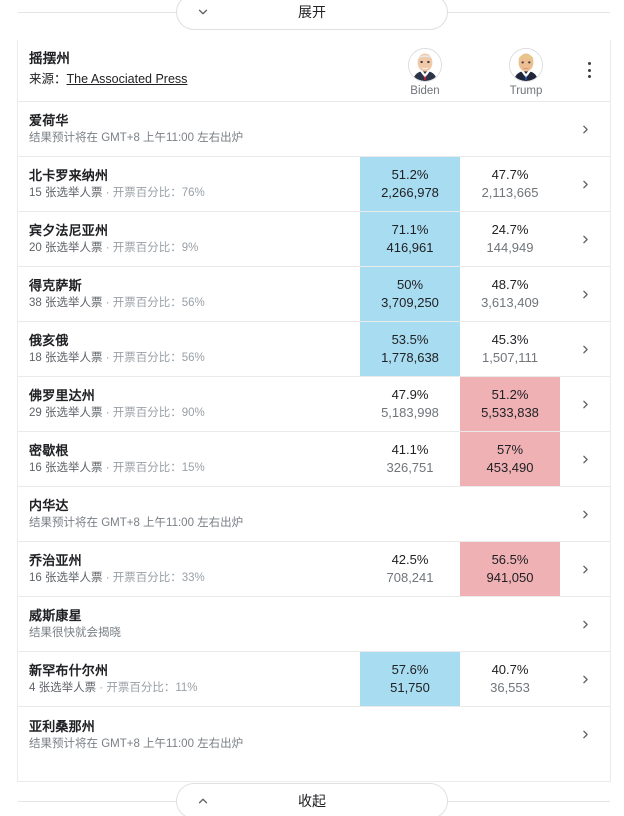 Image resolution: width=624 pixels, height=816 pixels. I want to click on state-name: 得克萨斯, so click(55, 285).